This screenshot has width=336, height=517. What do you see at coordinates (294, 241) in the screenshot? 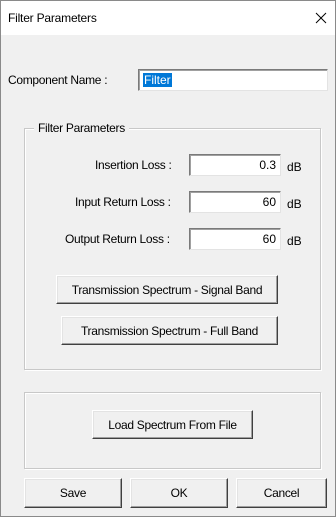
I see `output-return-loss-unit: dB` at bounding box center [294, 241].